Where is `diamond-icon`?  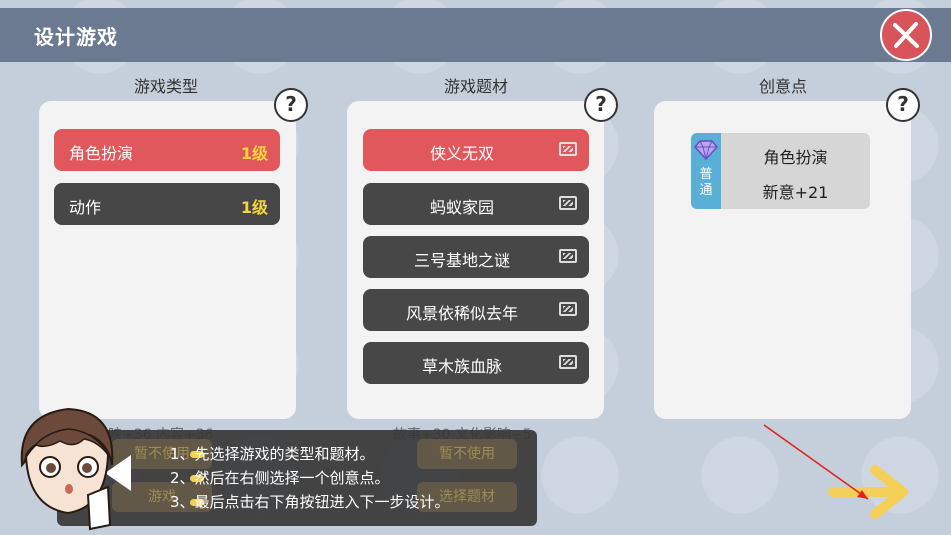
diamond-icon is located at coordinates (706, 150).